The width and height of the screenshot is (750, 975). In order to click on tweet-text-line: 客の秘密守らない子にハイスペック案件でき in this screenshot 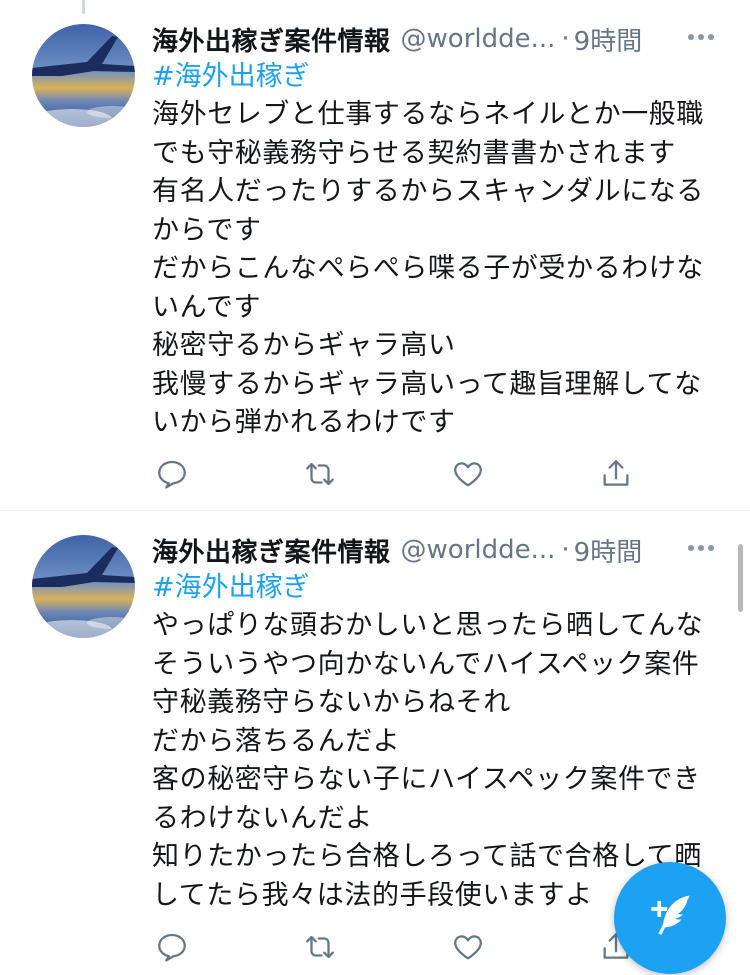, I will do `click(426, 779)`.